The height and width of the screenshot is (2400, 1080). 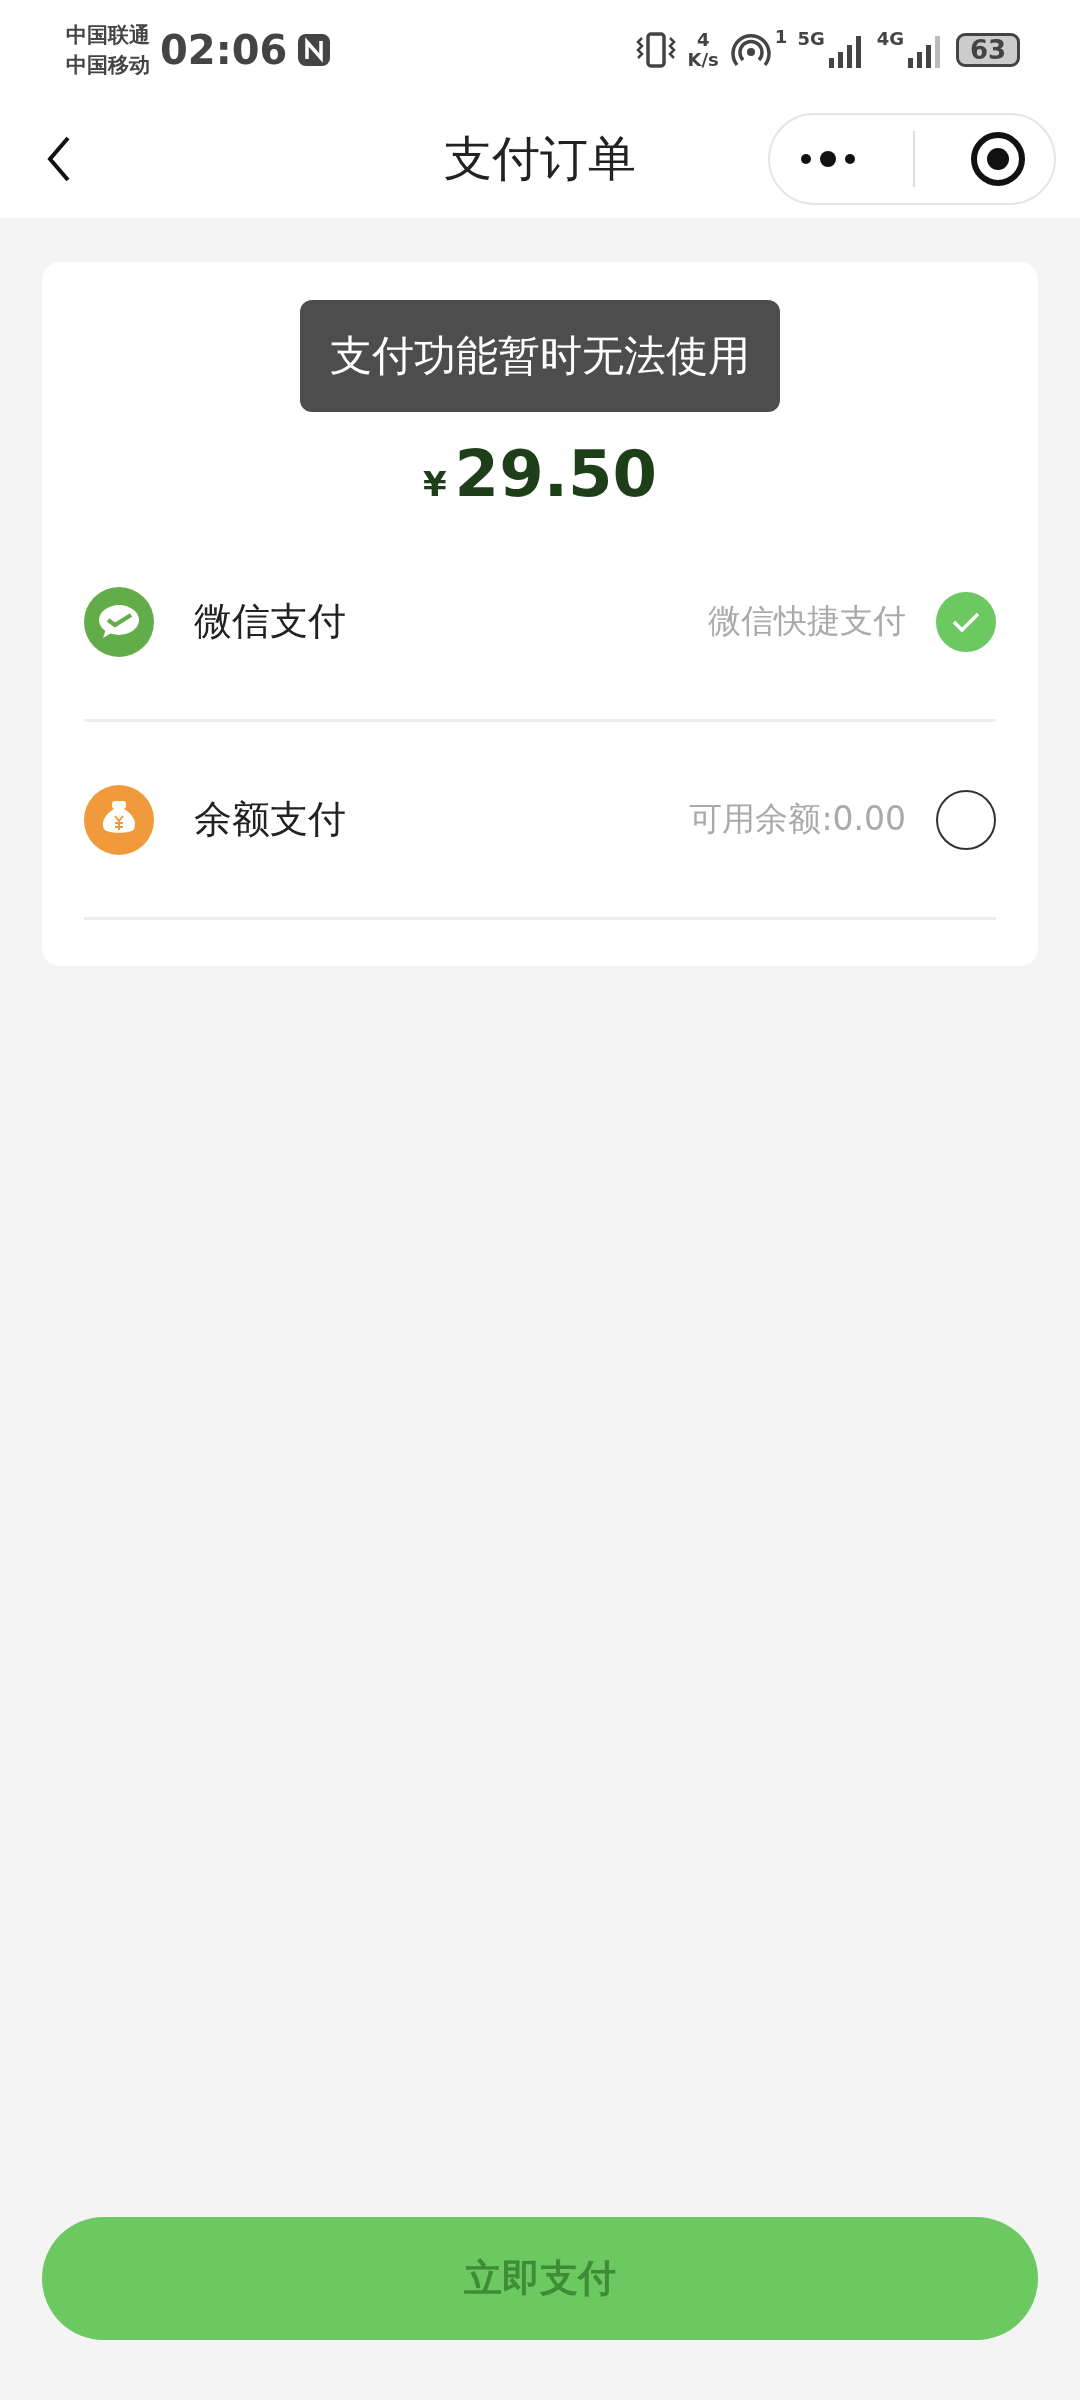 What do you see at coordinates (270, 621) in the screenshot?
I see `payment-method-label: 微信支付` at bounding box center [270, 621].